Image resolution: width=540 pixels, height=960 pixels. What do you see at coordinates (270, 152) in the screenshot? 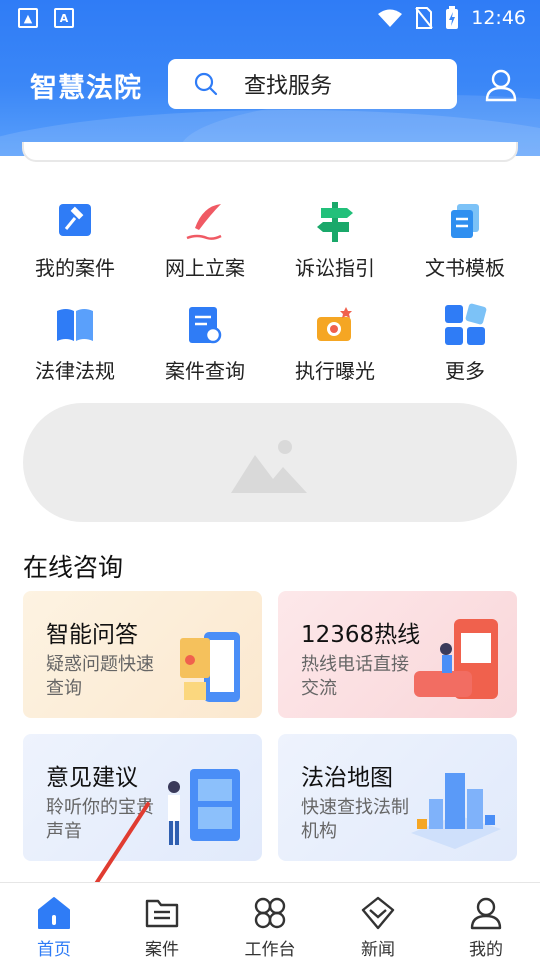
I see `header-card-edge` at bounding box center [270, 152].